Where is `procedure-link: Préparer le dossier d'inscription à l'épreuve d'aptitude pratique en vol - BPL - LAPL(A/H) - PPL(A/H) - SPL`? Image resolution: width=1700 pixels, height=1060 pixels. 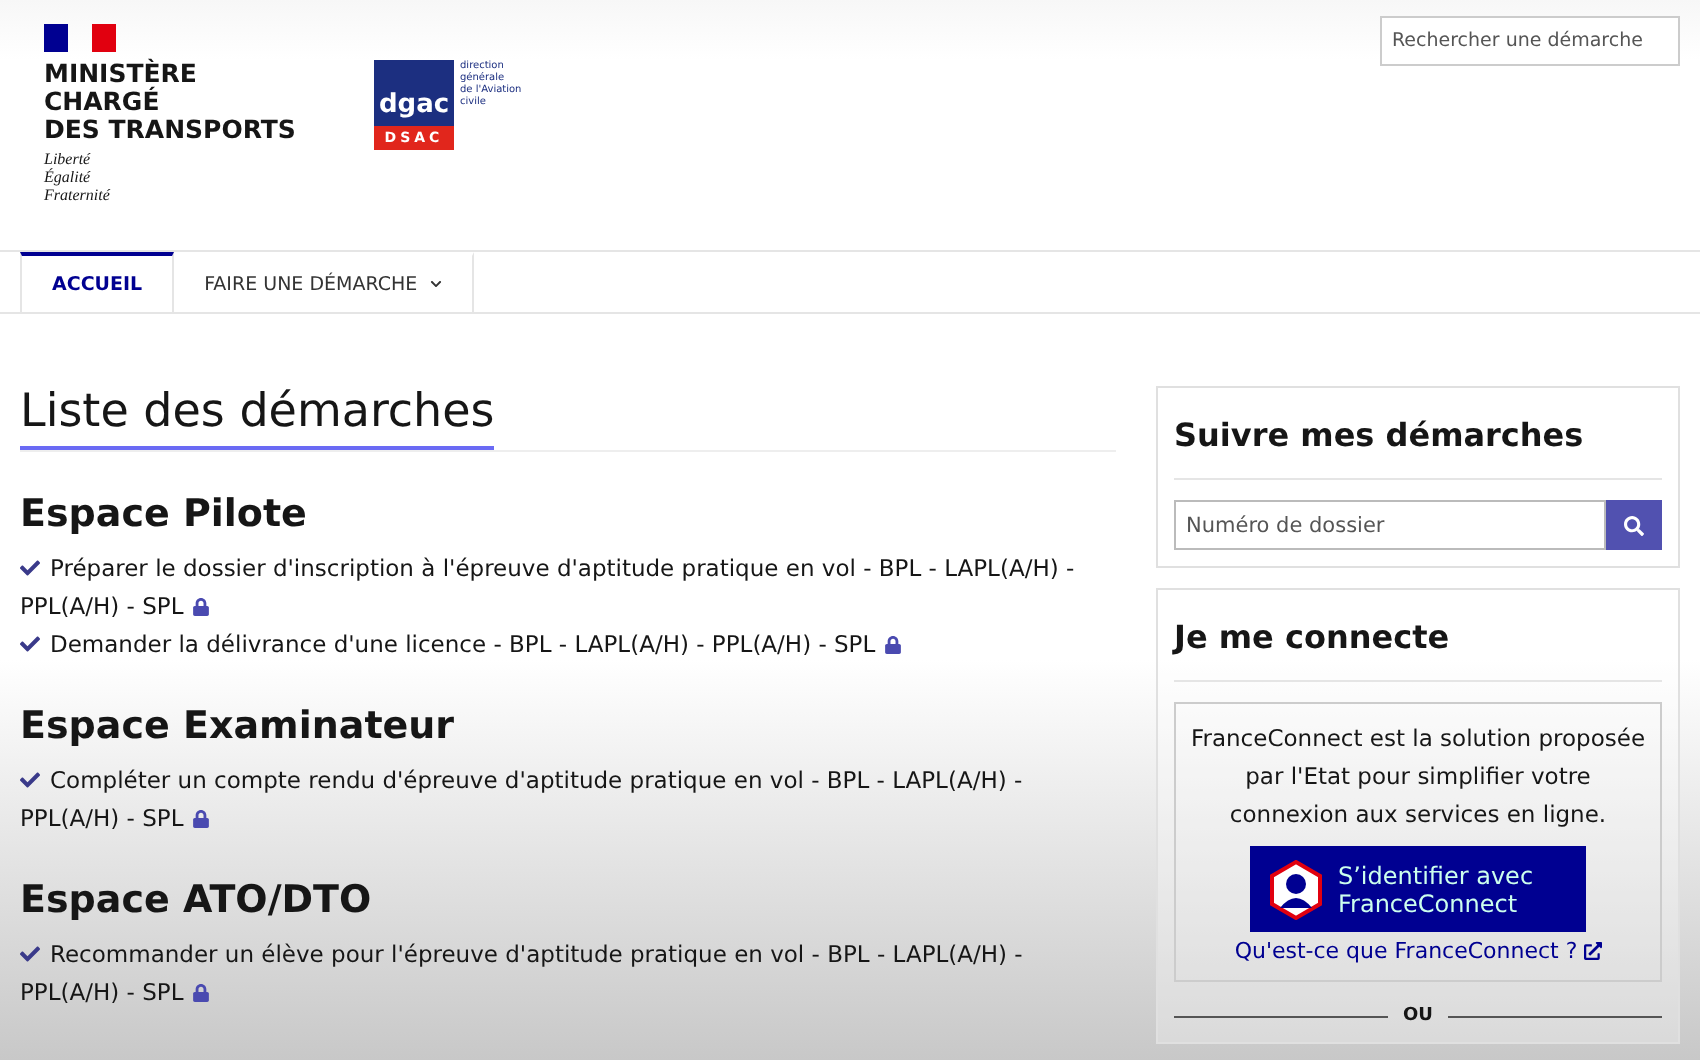
procedure-link: Préparer le dossier d'inscription à l'épreuve d'aptitude pratique en vol - BPL - LAPL(A/H) - PPL(A/H) - SPL is located at coordinates (568, 588).